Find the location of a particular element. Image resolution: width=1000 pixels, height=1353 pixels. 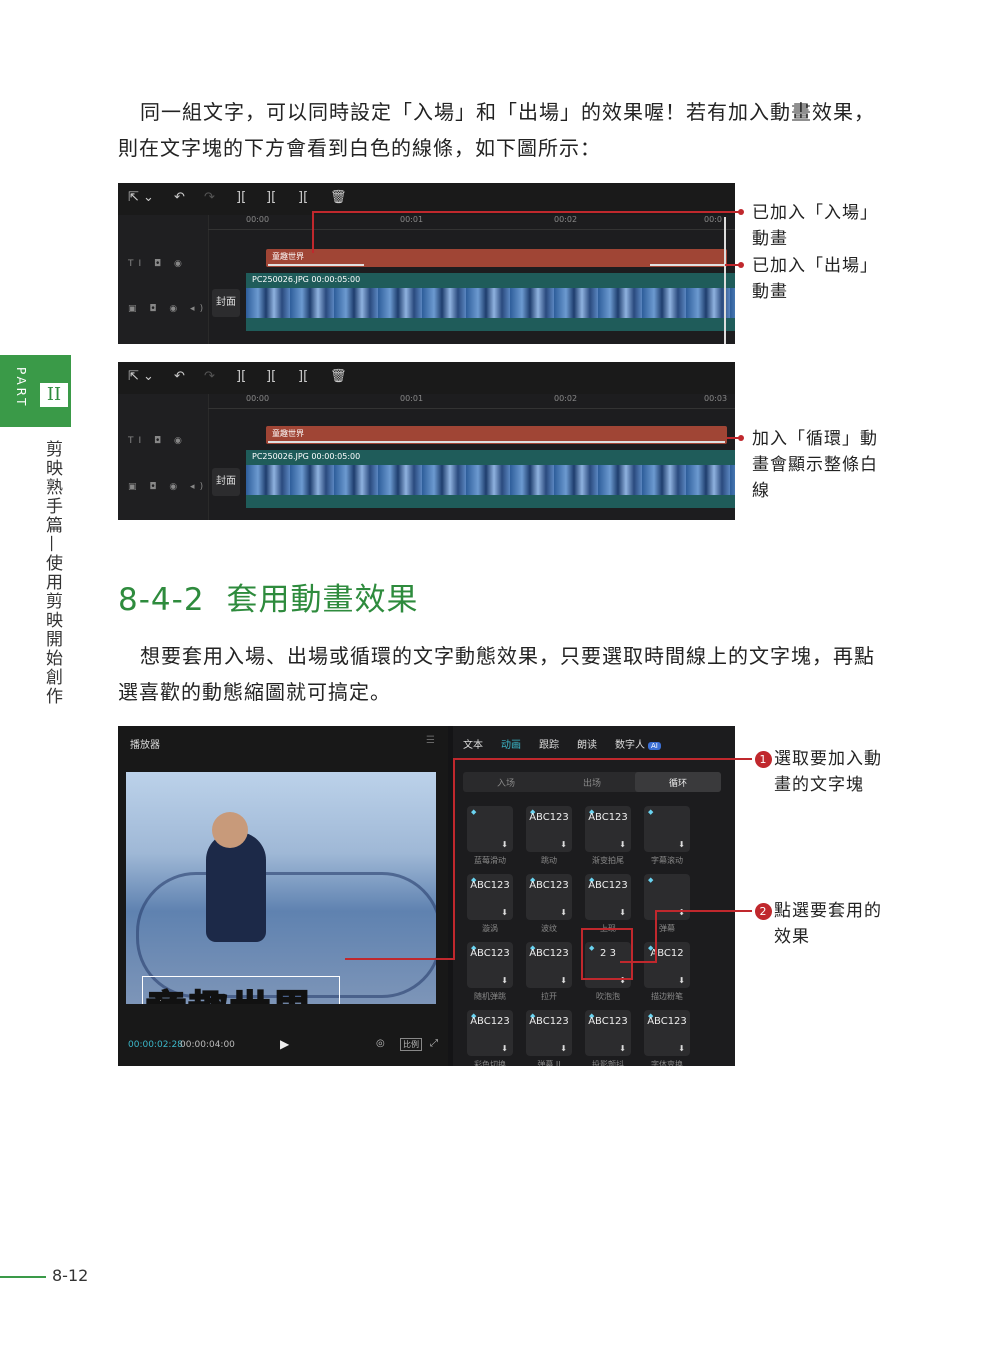

timeline-ruler: 00:00 00:01 00:02 00:03 is located at coordinates (471, 401).